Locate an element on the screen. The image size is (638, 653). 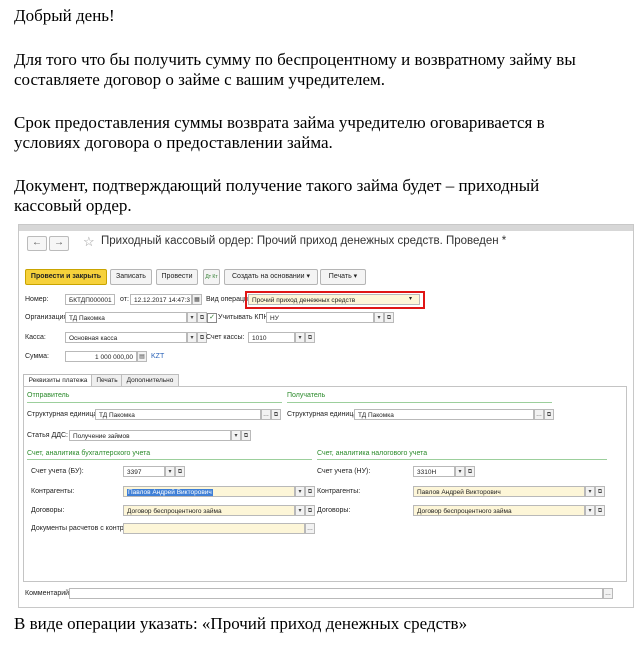
organization-select: ТД Пакомка is located at coordinates (126, 317).